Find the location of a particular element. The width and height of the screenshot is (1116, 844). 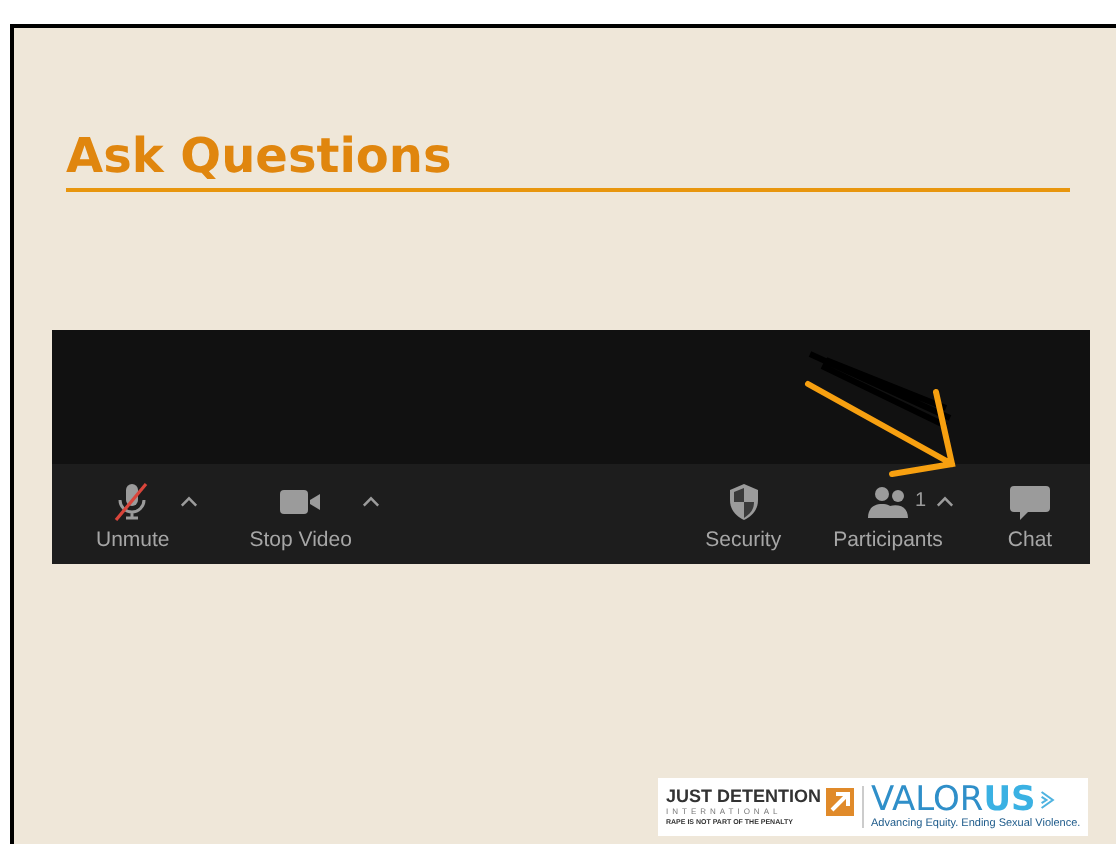

people-icon is located at coordinates (888, 502).